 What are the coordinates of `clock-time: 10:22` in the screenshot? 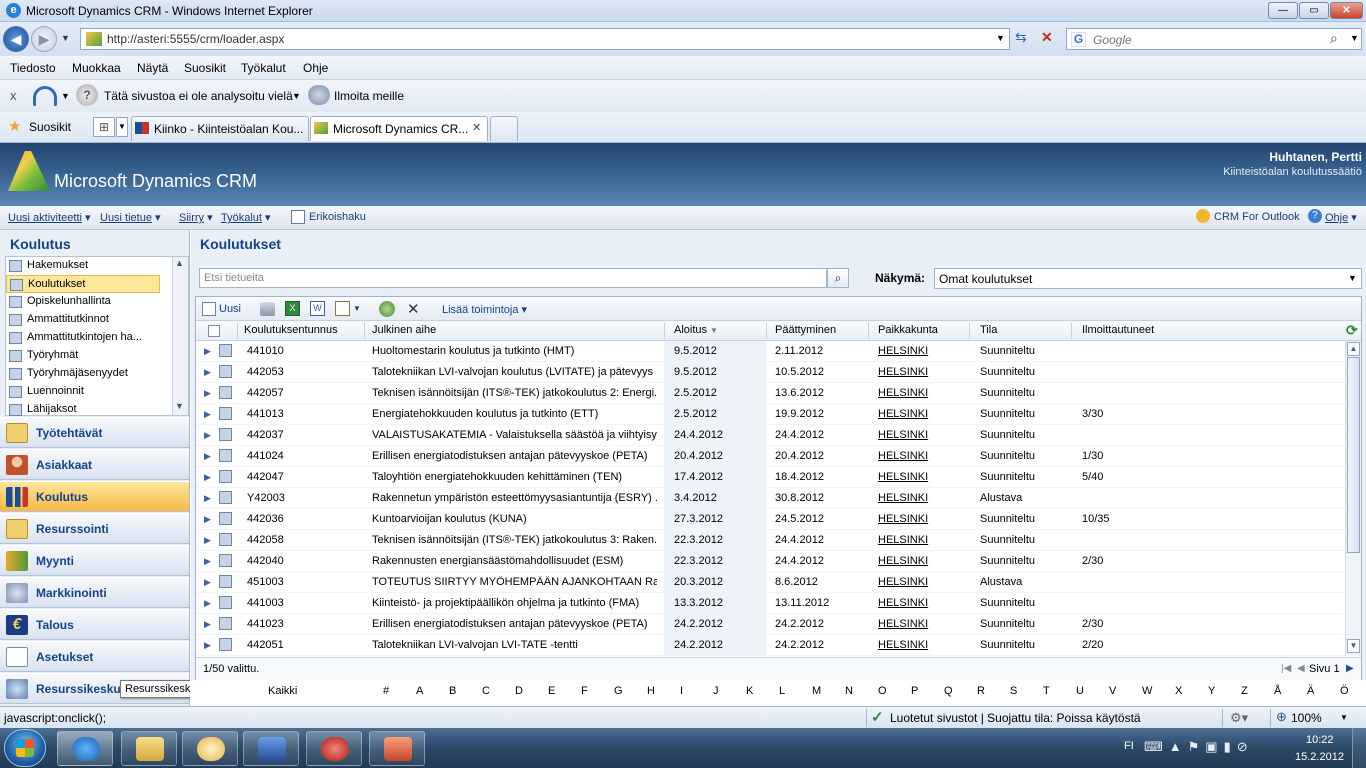 It's located at (1320, 740).